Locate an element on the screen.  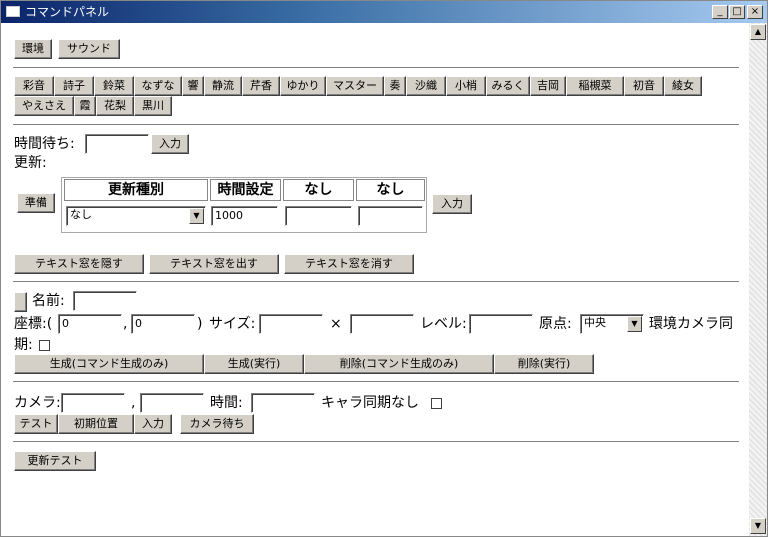
camera-time-input is located at coordinates (283, 403).